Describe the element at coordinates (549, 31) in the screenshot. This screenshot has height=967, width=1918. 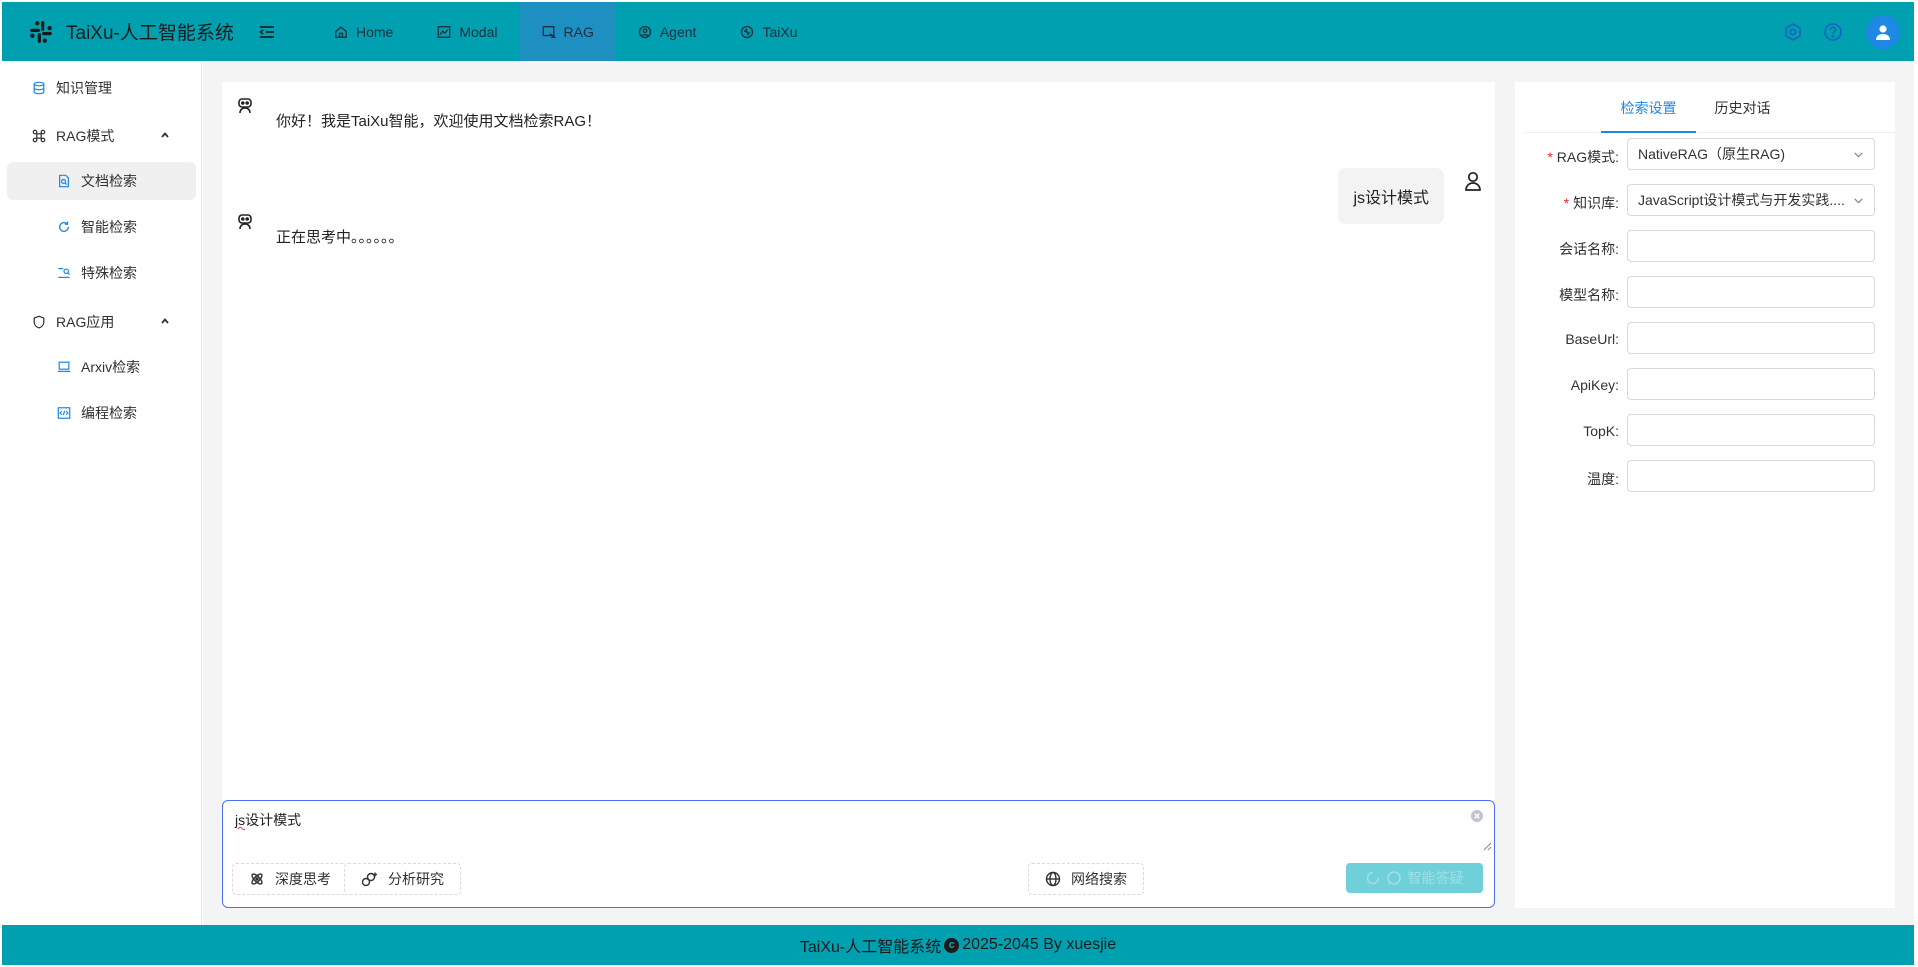
I see `rag-icon` at that location.